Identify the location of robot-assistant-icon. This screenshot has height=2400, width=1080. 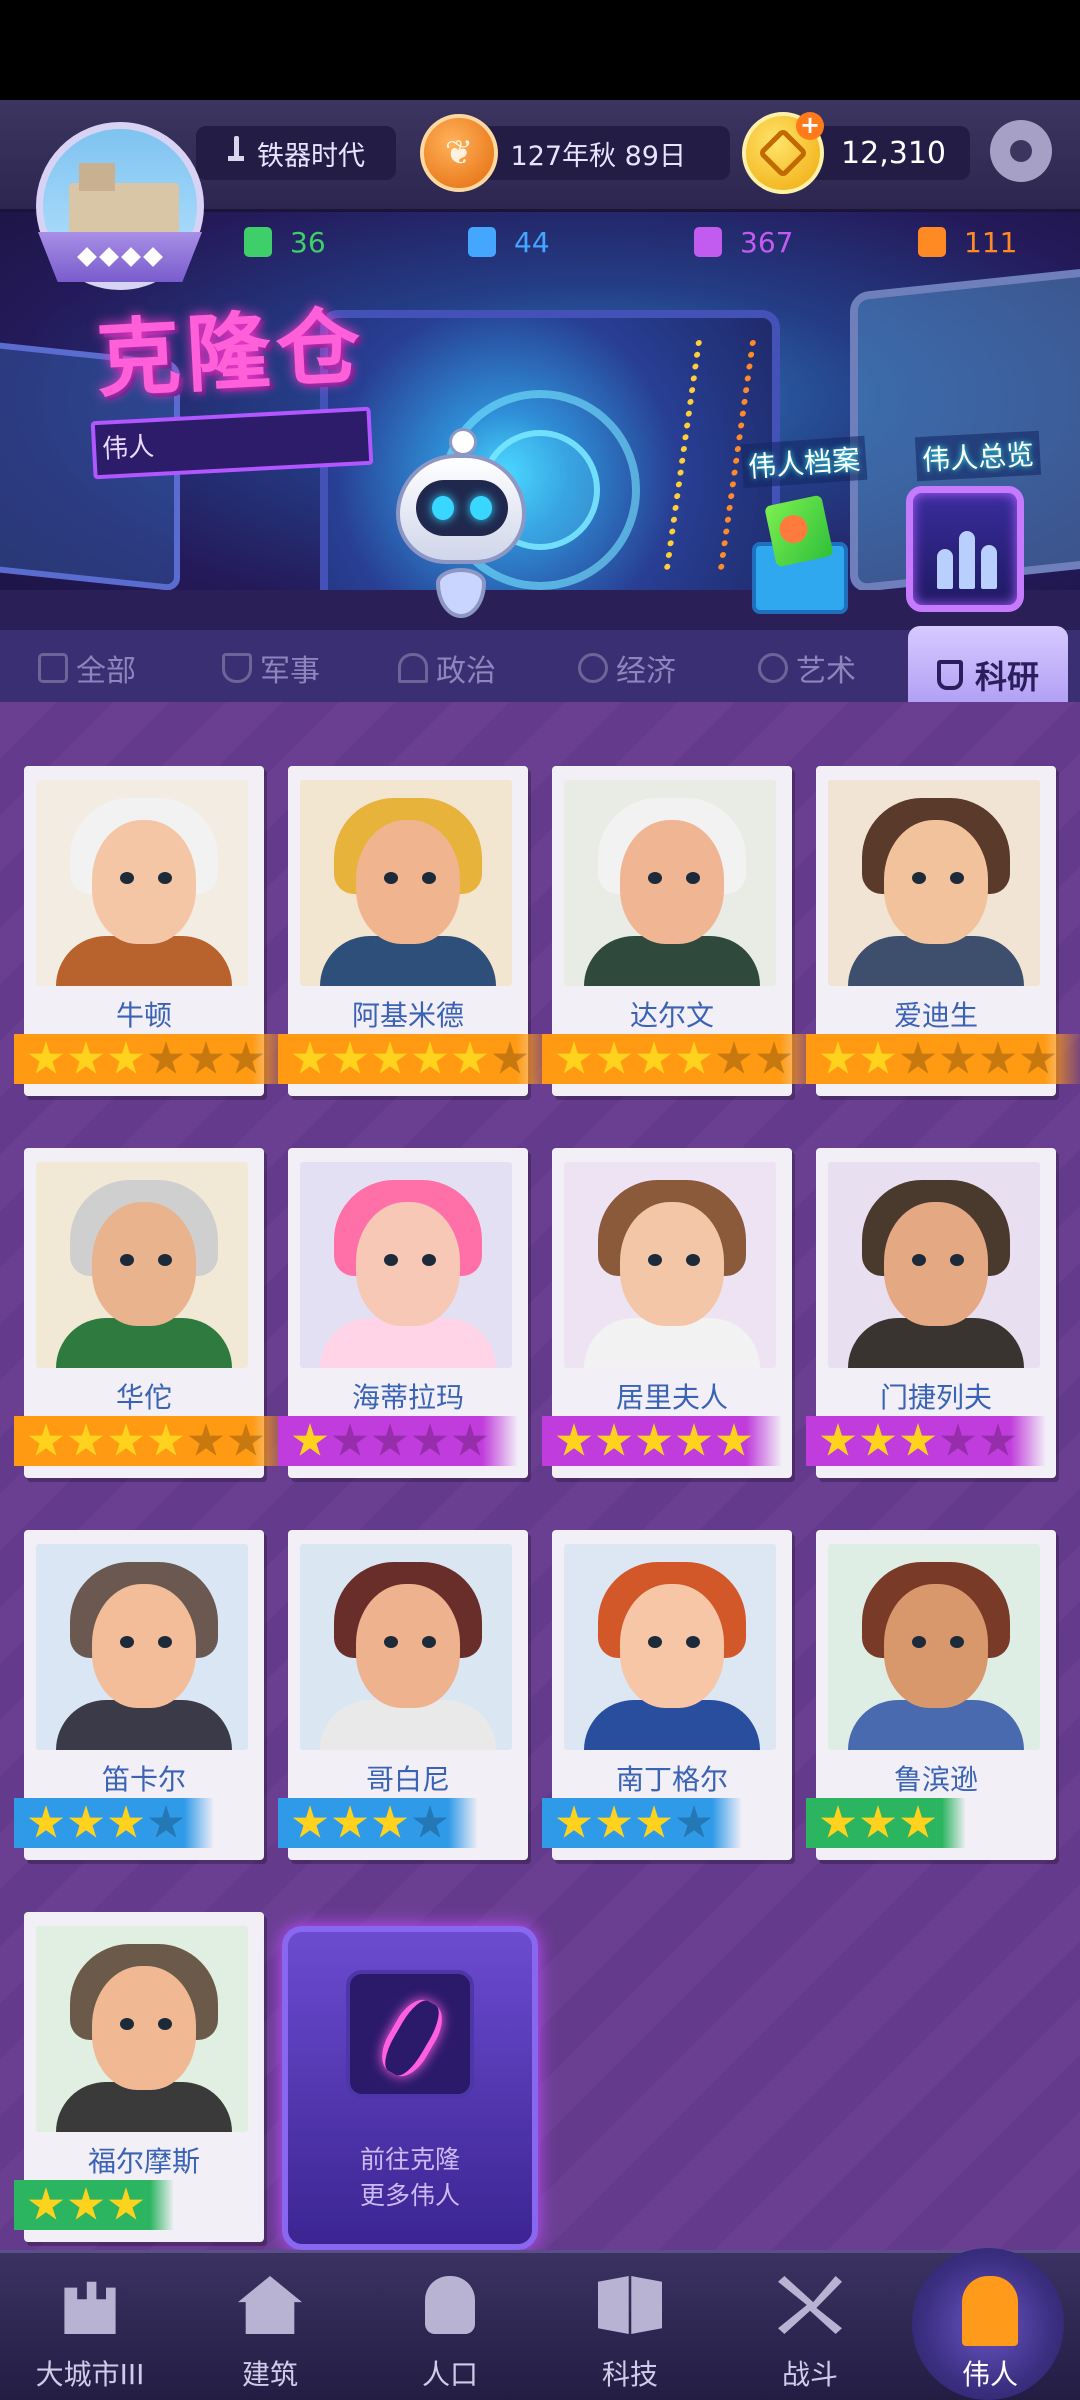
(461, 509).